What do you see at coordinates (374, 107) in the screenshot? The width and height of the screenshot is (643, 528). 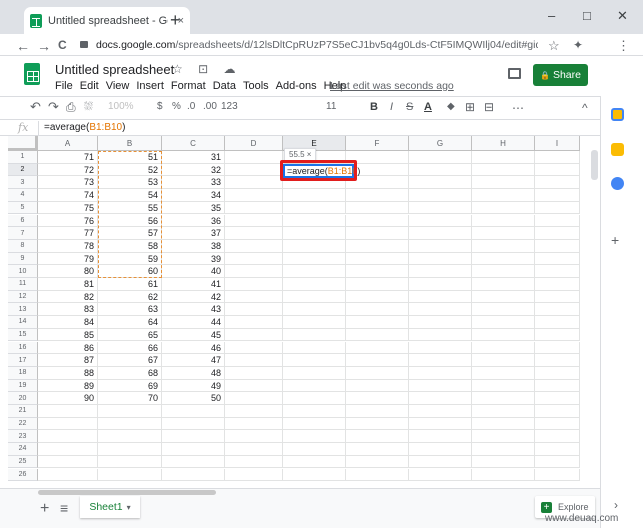 I see `bold-button: B` at bounding box center [374, 107].